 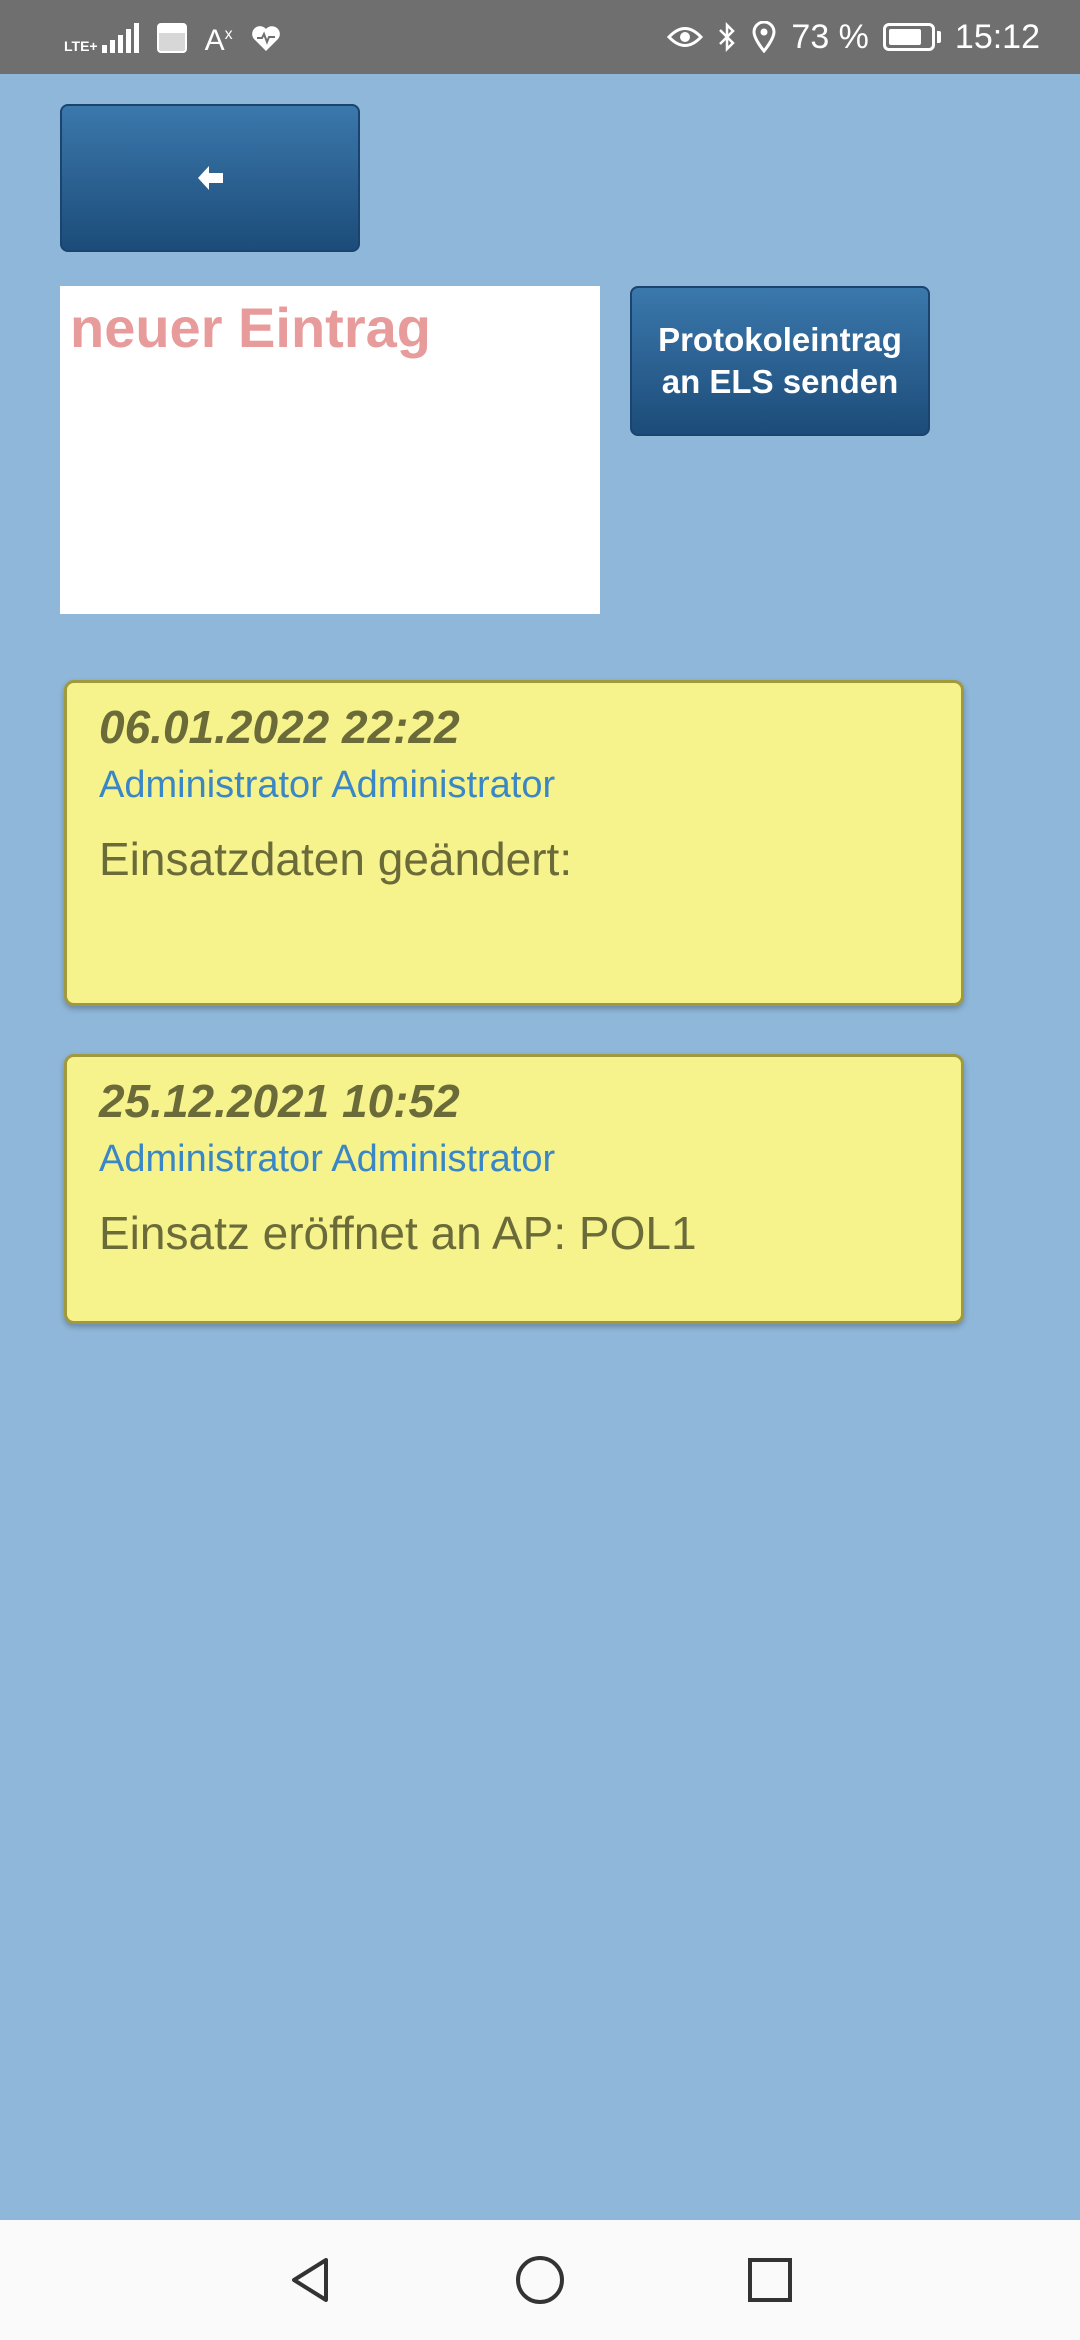 I want to click on arrow-left-icon, so click(x=210, y=178).